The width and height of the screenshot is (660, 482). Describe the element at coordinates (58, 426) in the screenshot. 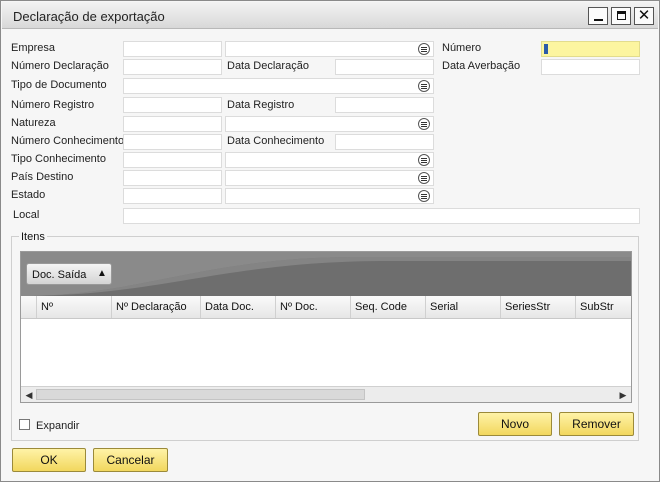

I see `expandir-label: Expandir` at that location.